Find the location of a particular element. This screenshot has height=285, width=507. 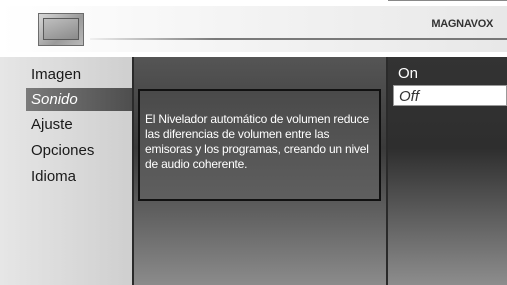

brand-logo: MAGNAVOX is located at coordinates (462, 24).